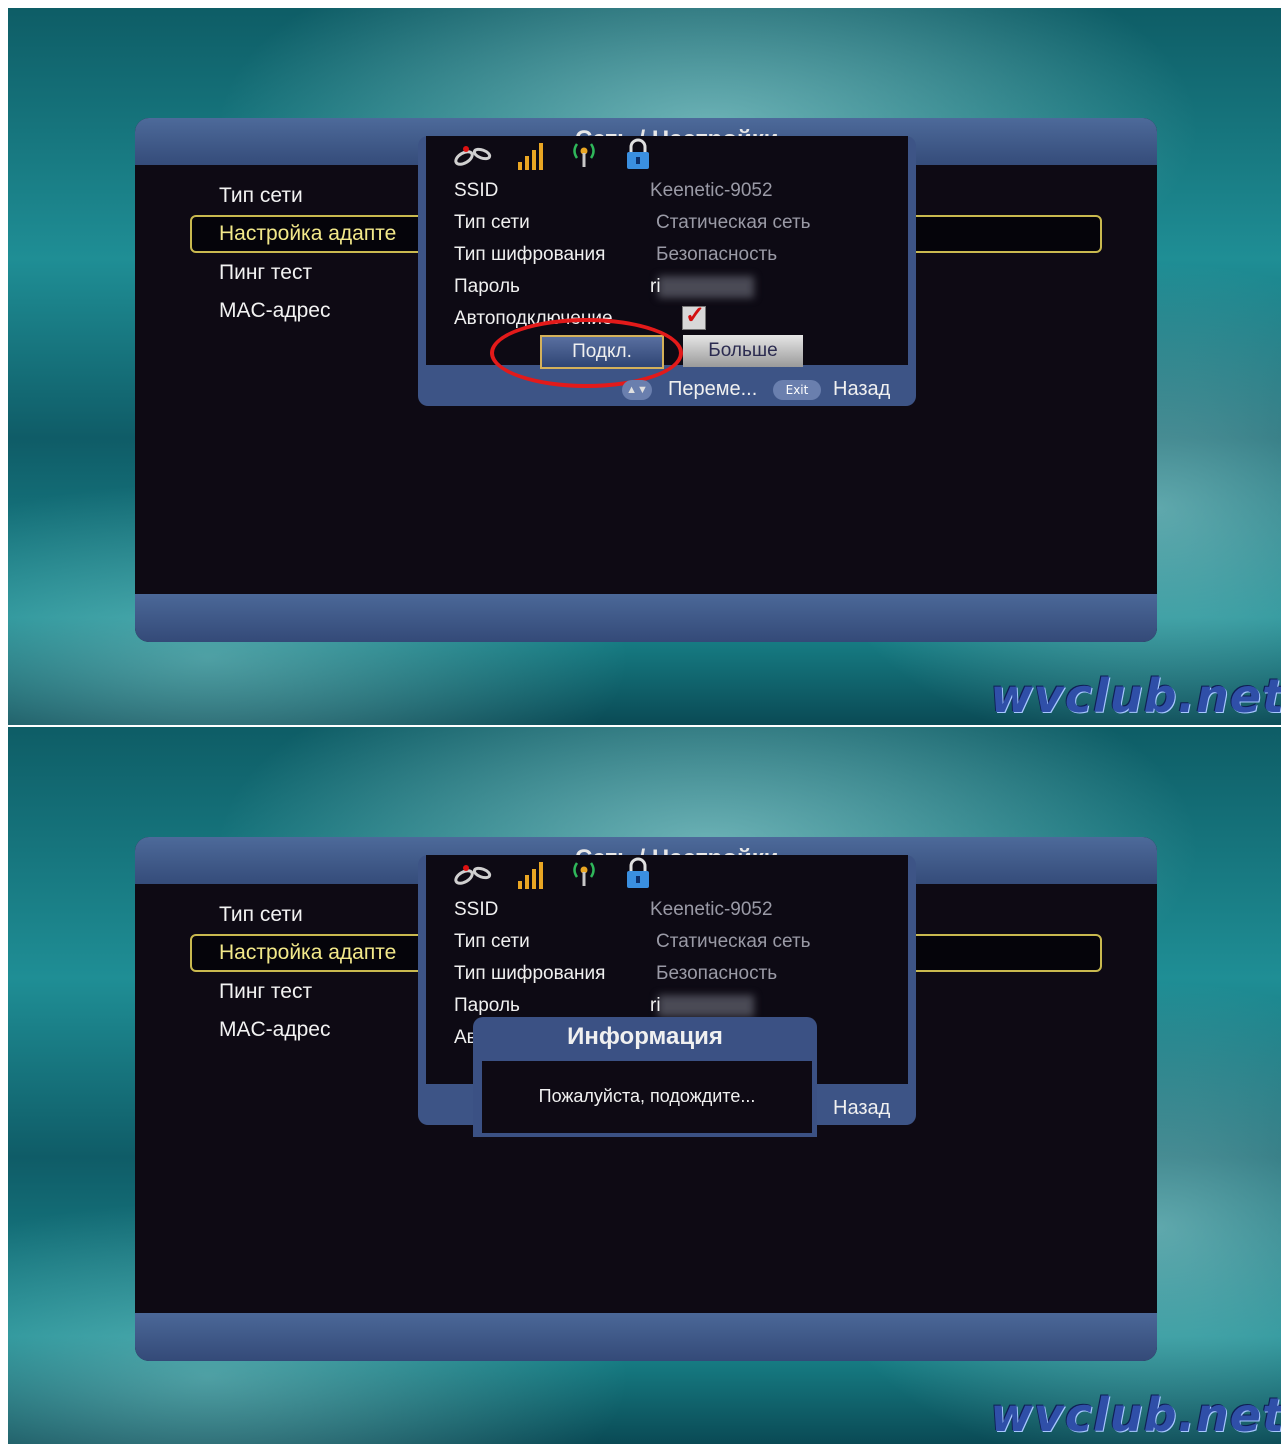 Image resolution: width=1281 pixels, height=1444 pixels. What do you see at coordinates (637, 390) in the screenshot?
I see `updown-arrows-icon: ▲▼` at bounding box center [637, 390].